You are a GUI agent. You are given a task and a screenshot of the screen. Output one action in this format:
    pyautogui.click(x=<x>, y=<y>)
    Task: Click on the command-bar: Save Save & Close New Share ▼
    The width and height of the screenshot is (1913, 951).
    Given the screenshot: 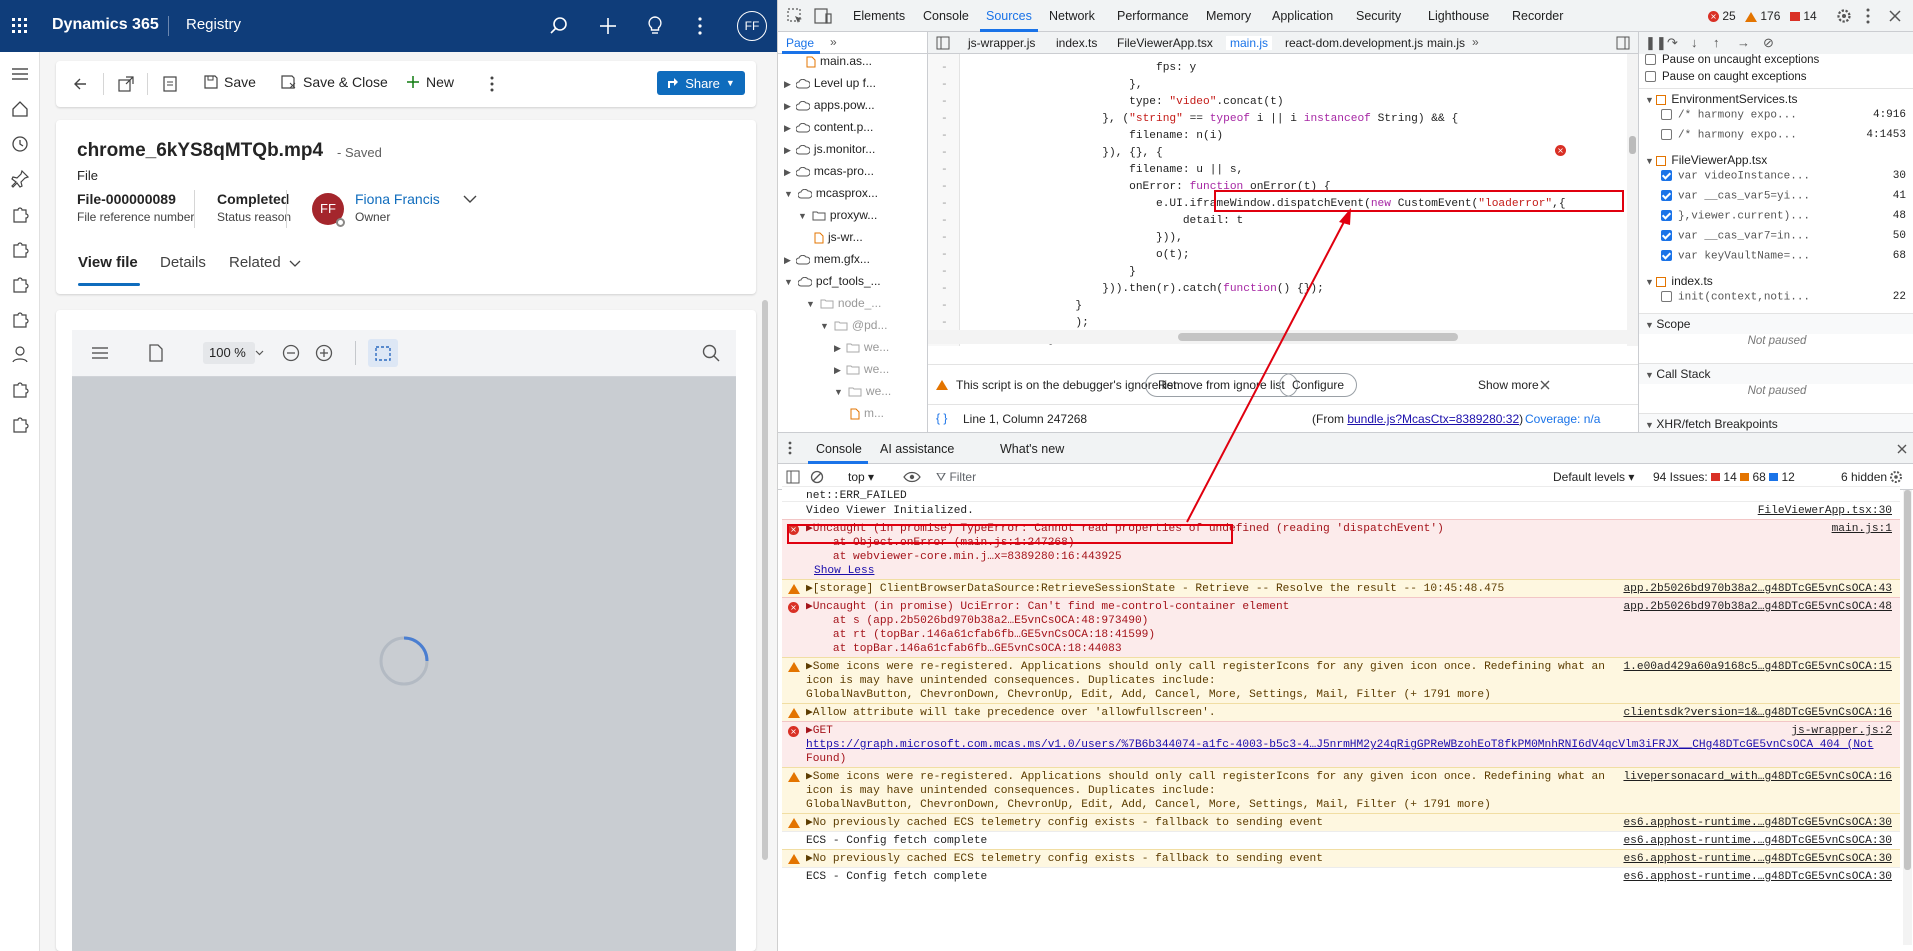 What is the action you would take?
    pyautogui.click(x=406, y=84)
    